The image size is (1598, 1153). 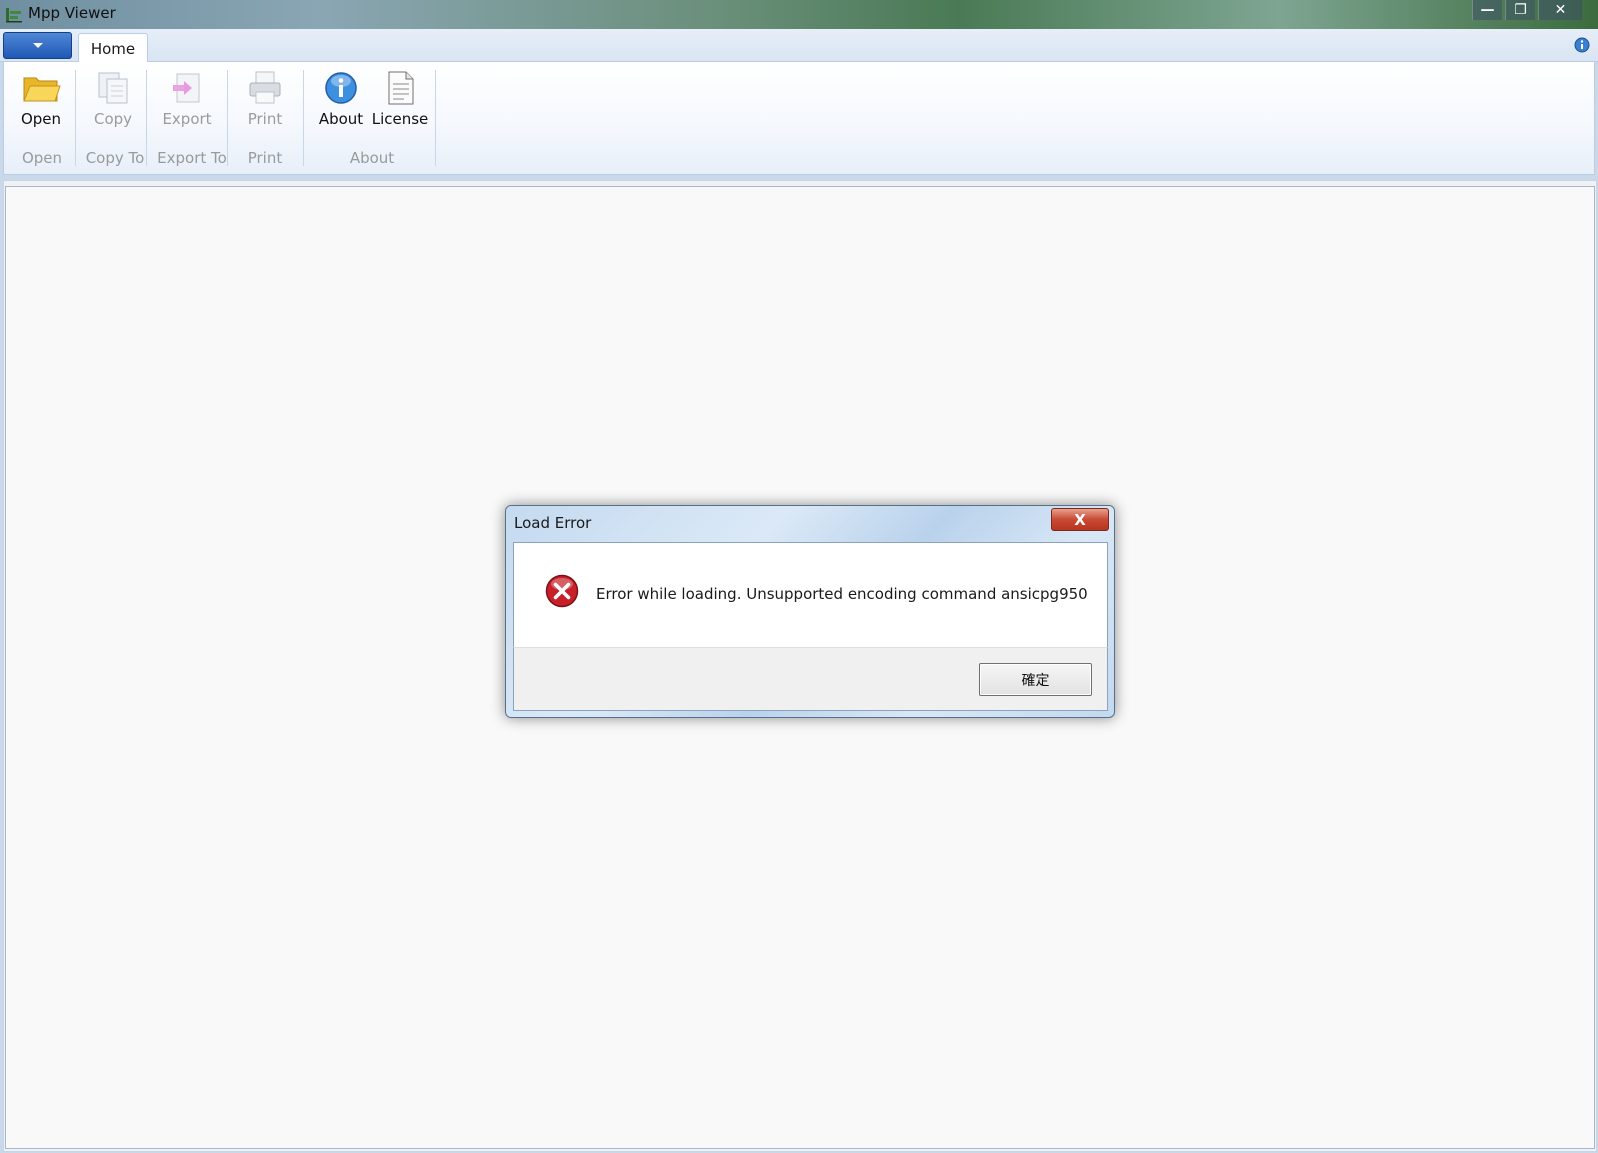 I want to click on ribbon-tab-strip: Home, so click(x=799, y=46).